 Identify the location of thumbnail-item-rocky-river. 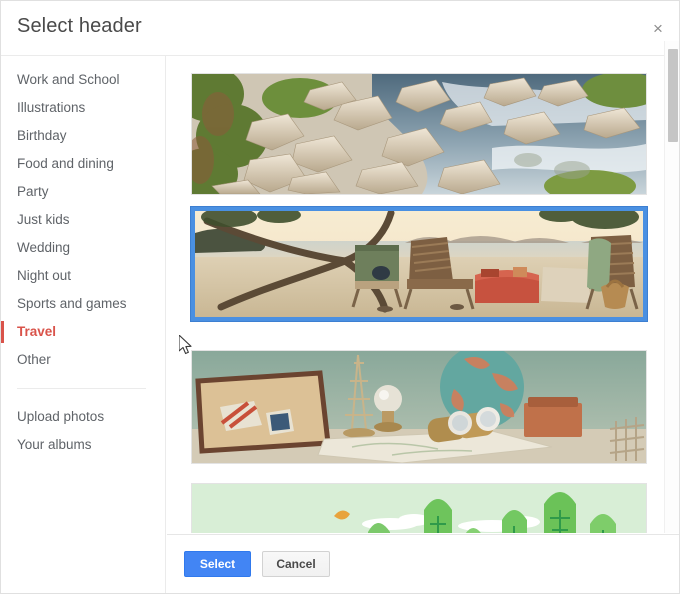
(419, 134).